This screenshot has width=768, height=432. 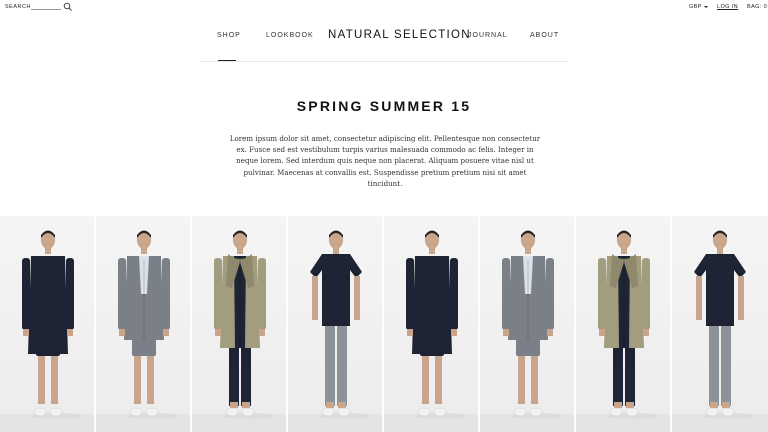 What do you see at coordinates (229, 35) in the screenshot?
I see `nav-shop: SHOP` at bounding box center [229, 35].